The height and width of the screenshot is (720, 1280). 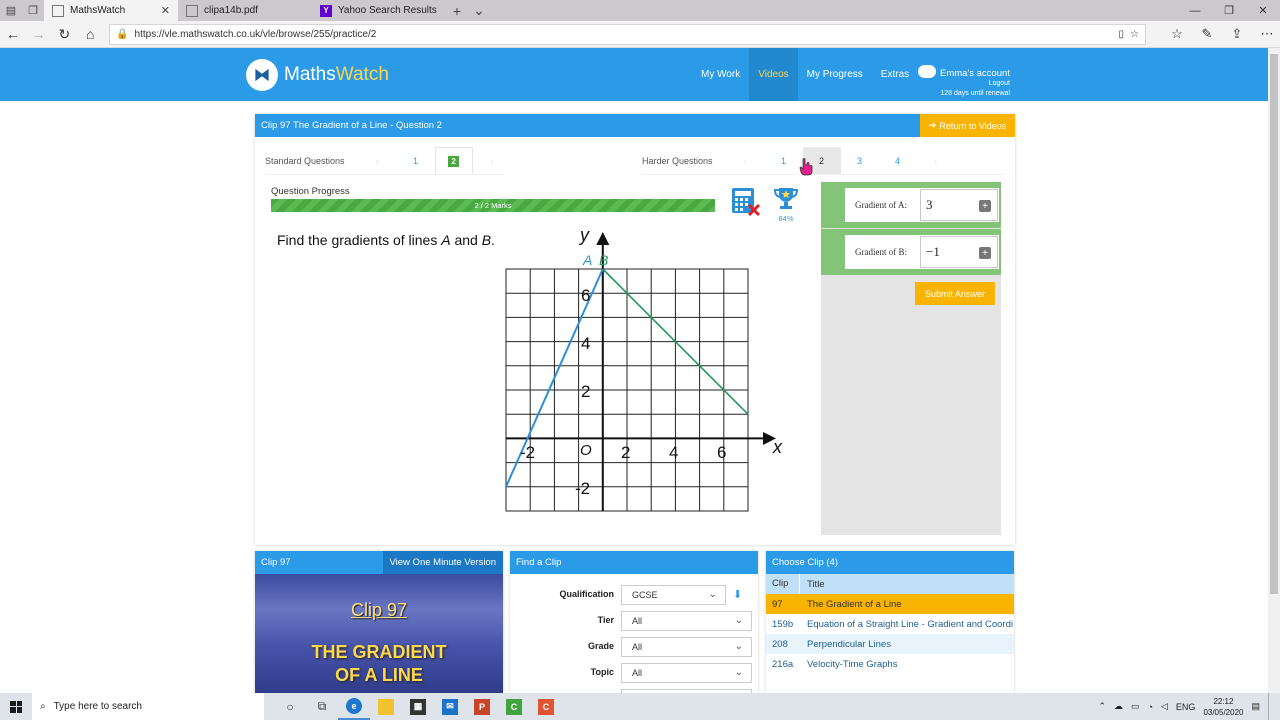 What do you see at coordinates (959, 205) in the screenshot?
I see `gradient-a-input: 3 +` at bounding box center [959, 205].